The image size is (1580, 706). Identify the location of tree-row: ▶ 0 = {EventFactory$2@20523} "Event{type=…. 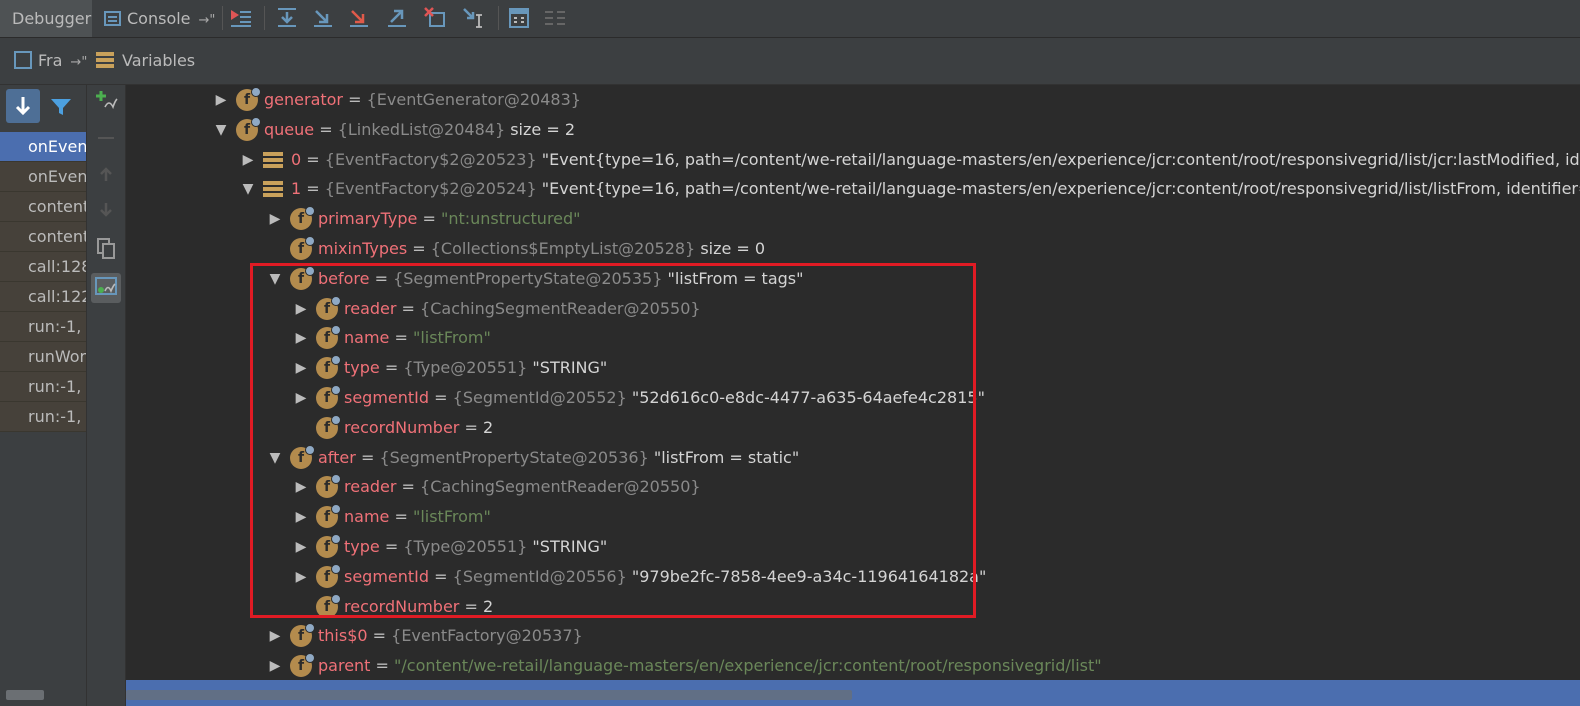
(853, 160).